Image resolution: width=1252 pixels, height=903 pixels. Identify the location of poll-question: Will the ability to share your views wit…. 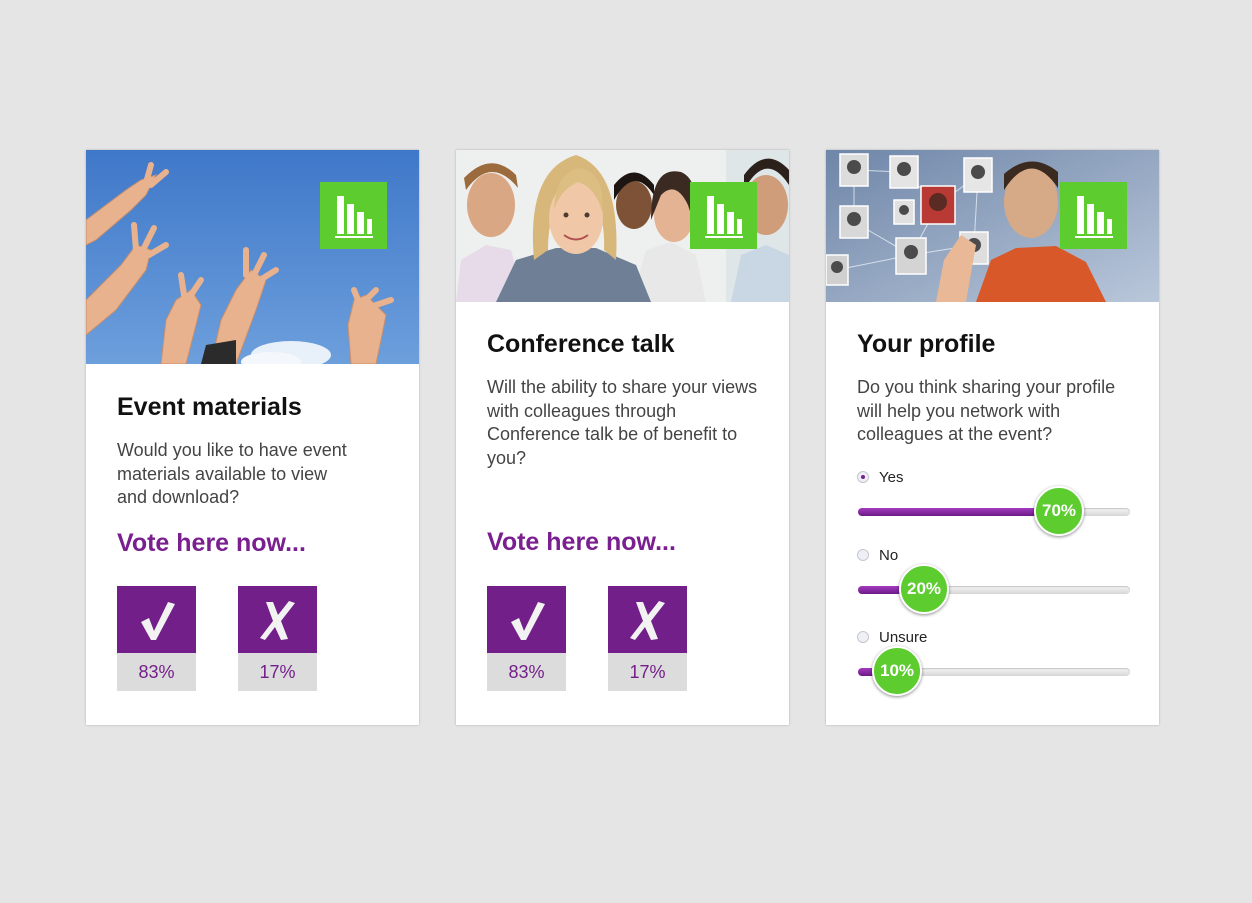
(622, 422).